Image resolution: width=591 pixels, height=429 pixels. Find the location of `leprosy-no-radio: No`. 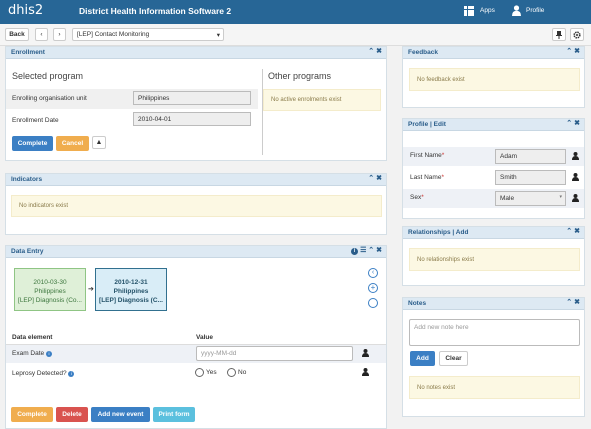

leprosy-no-radio: No is located at coordinates (236, 372).